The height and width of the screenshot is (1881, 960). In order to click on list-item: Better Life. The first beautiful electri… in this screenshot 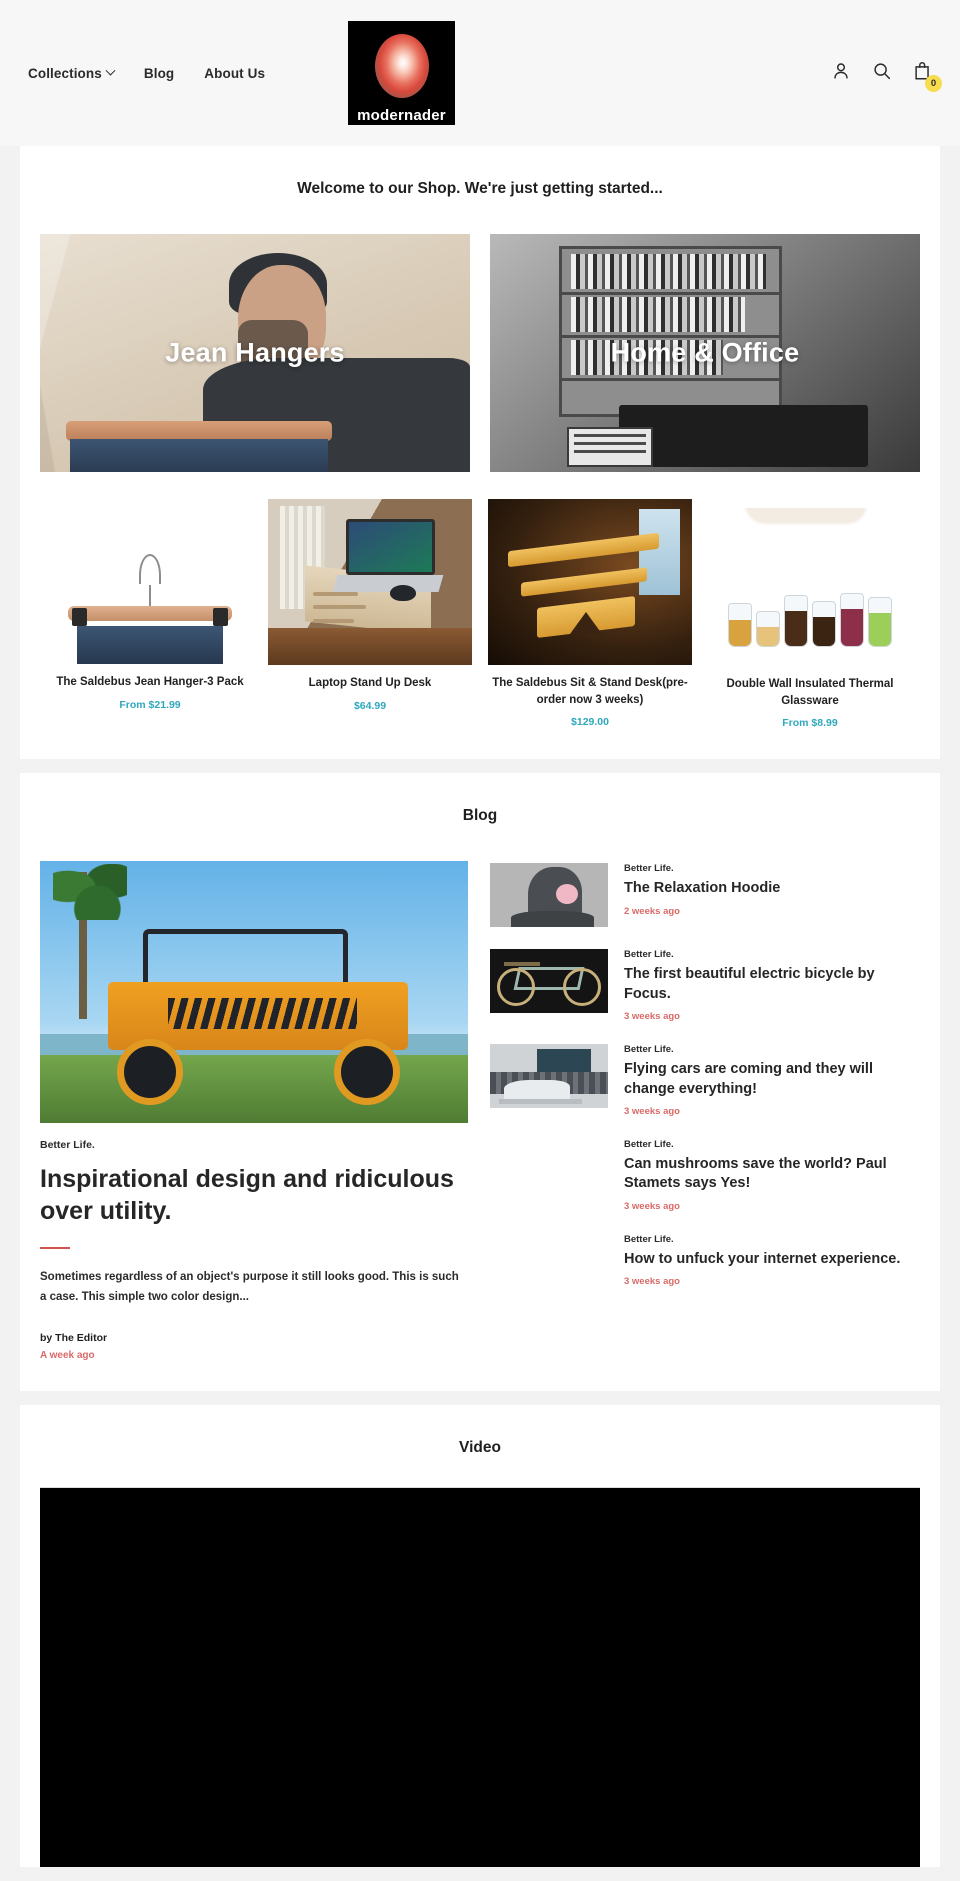, I will do `click(705, 985)`.